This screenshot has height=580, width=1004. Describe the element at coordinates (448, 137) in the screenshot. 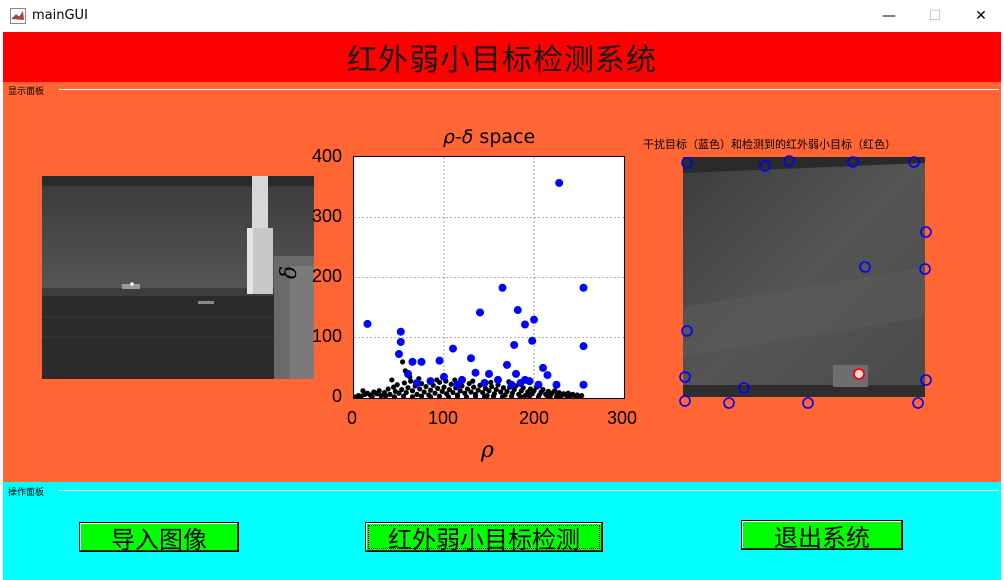

I see `plot-title-rho: ρ` at that location.